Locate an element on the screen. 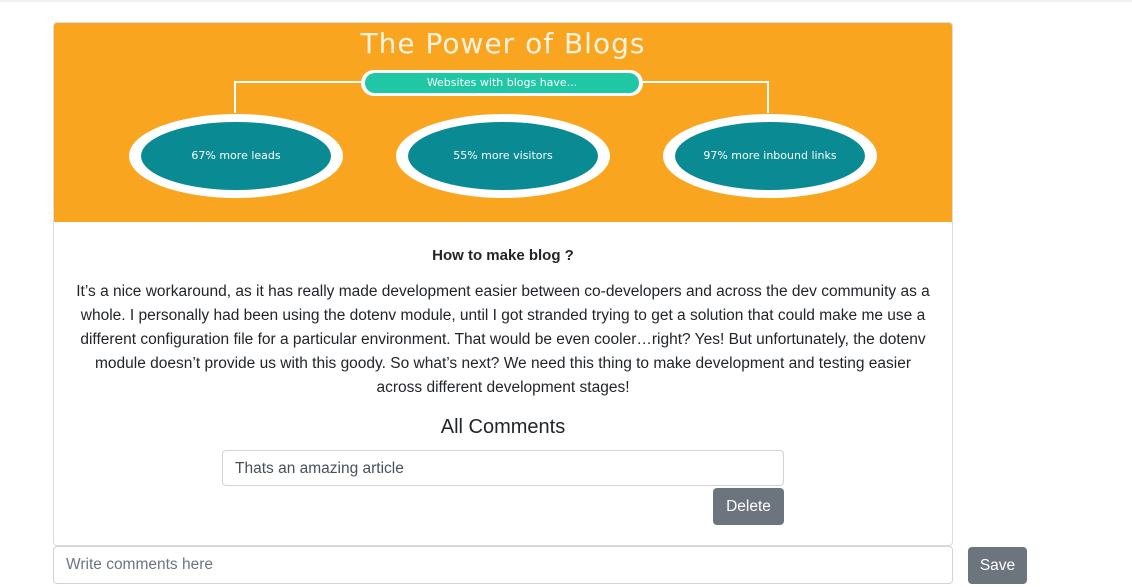  banner-stat-links: 97% more inbound links is located at coordinates (770, 156).